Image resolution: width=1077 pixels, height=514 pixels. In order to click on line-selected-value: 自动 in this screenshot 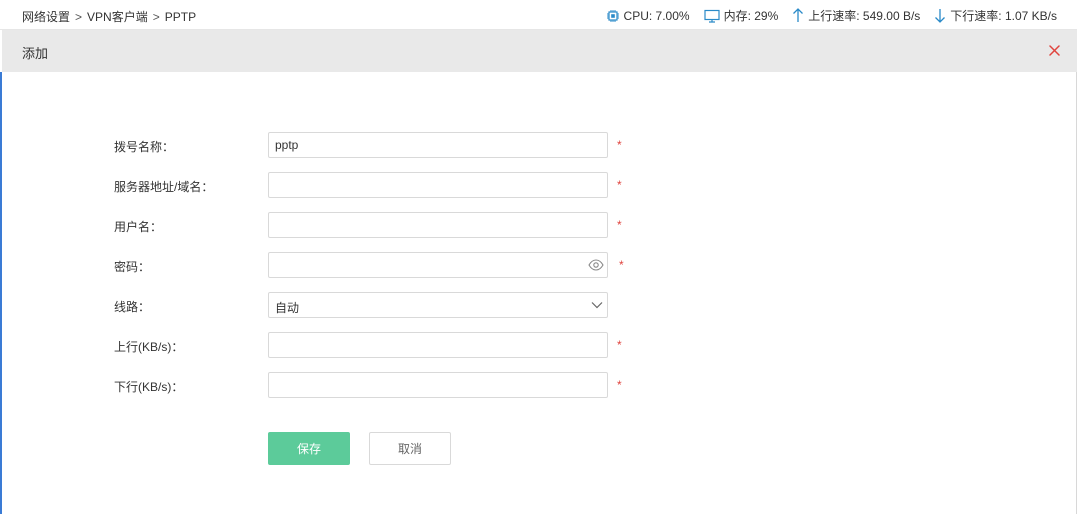, I will do `click(287, 308)`.